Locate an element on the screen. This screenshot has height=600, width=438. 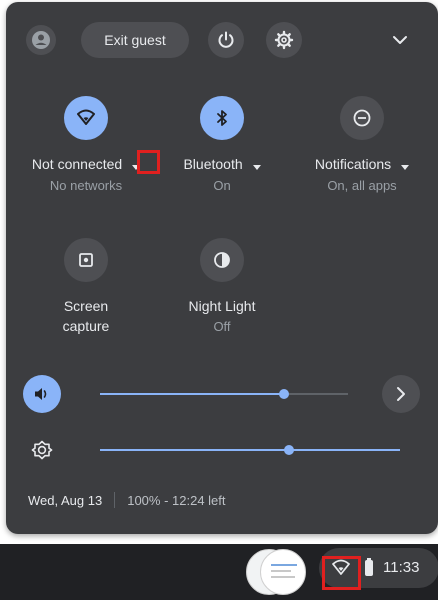
settings-button is located at coordinates (284, 40).